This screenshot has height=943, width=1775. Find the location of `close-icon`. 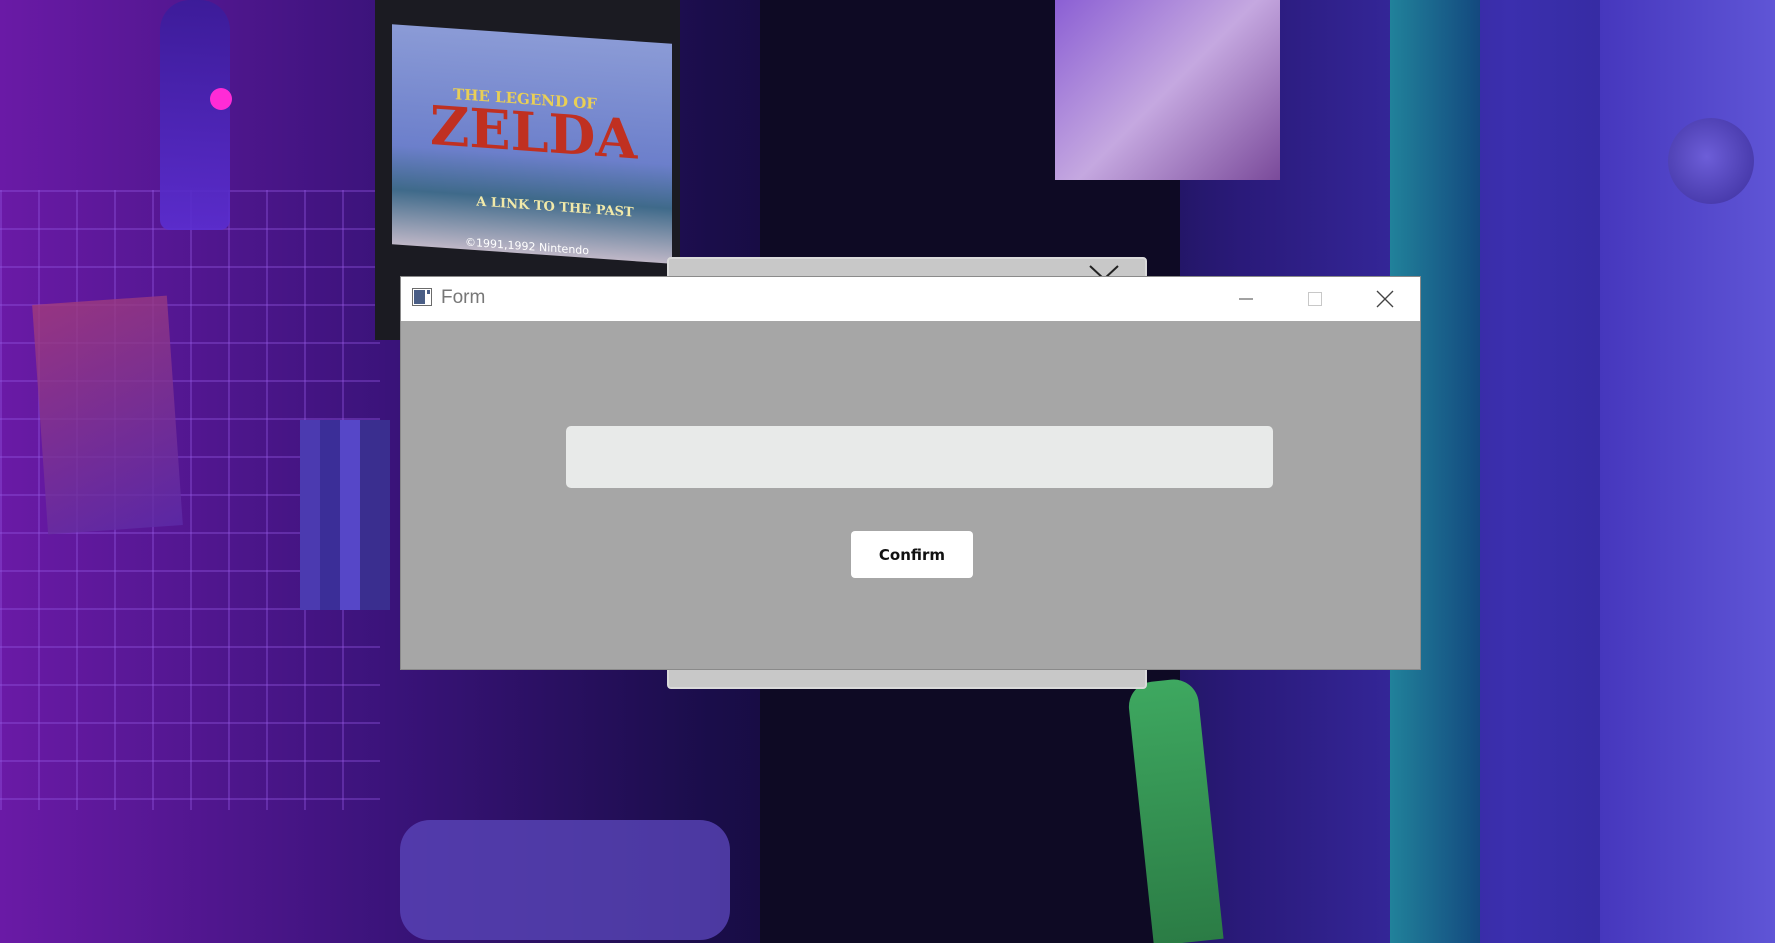

close-icon is located at coordinates (1385, 299).